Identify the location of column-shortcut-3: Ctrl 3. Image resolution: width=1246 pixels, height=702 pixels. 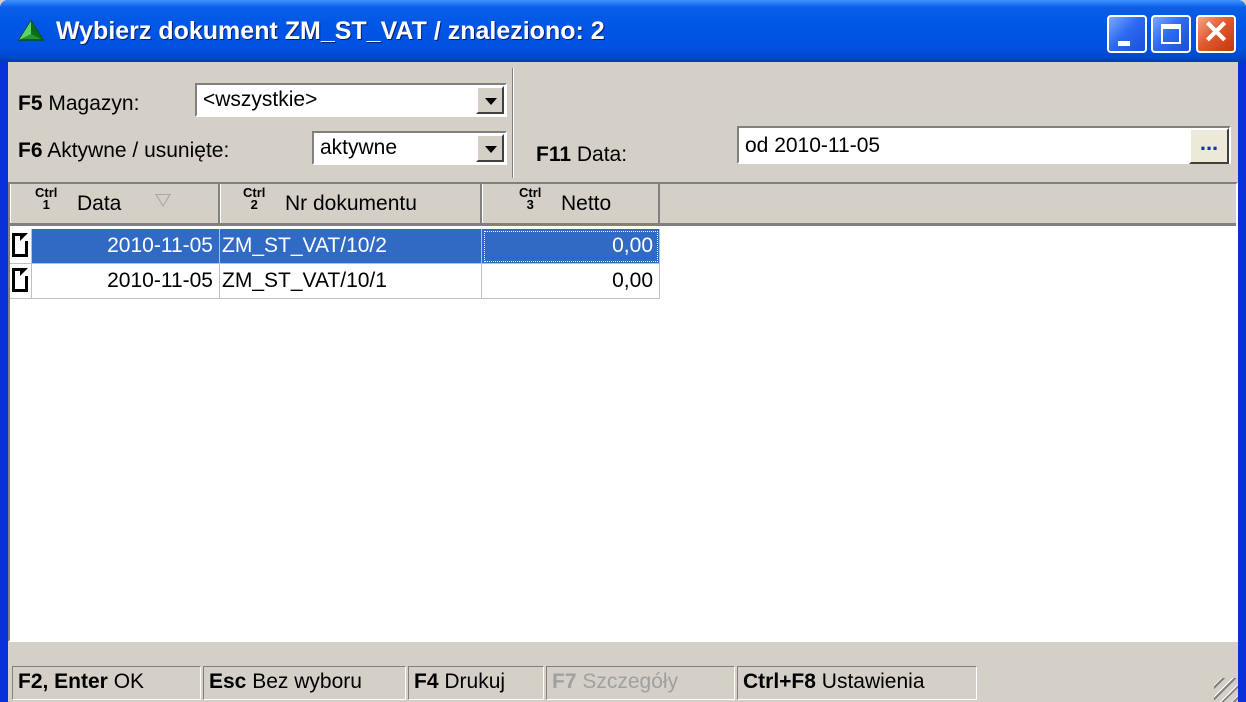
(530, 198).